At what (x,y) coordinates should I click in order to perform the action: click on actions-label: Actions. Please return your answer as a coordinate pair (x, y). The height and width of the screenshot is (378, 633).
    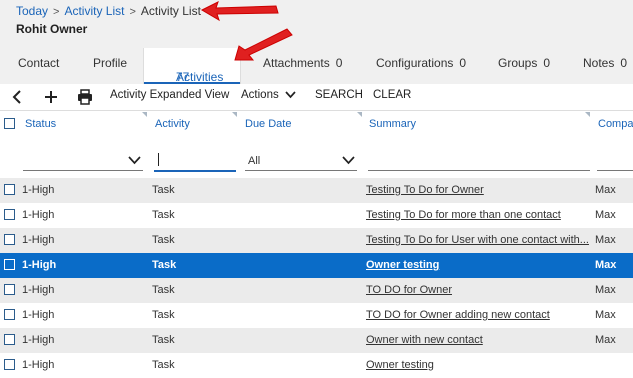
    Looking at the image, I should click on (260, 95).